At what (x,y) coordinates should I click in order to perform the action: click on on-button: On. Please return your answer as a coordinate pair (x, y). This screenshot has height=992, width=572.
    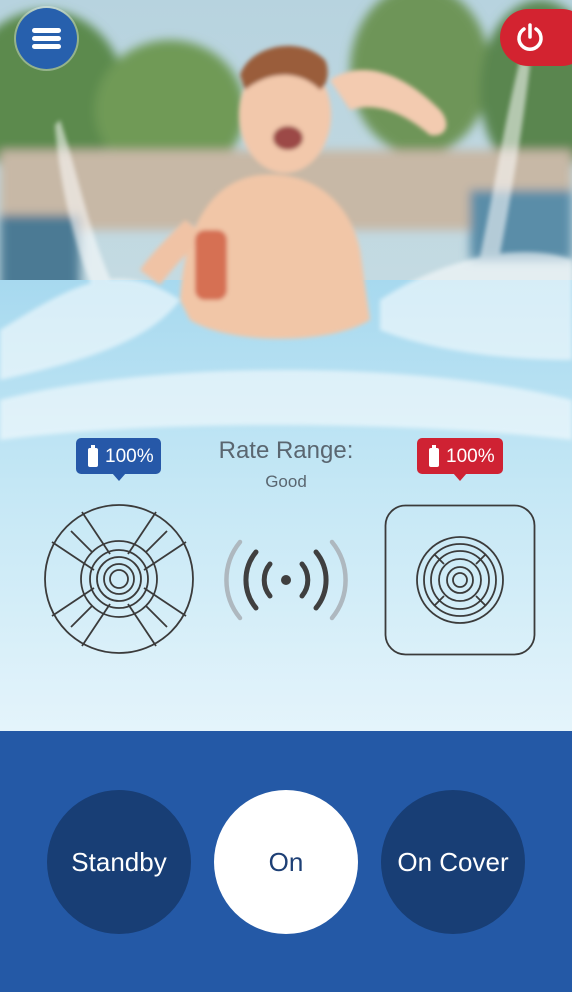
    Looking at the image, I should click on (286, 862).